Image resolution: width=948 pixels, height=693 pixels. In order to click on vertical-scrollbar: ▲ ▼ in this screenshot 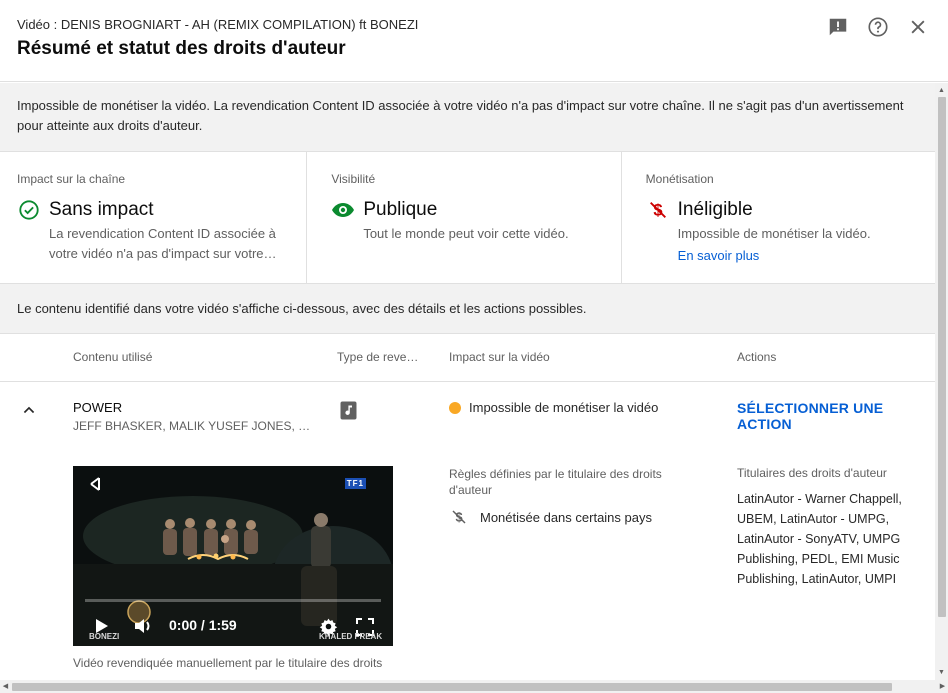, I will do `click(941, 381)`.